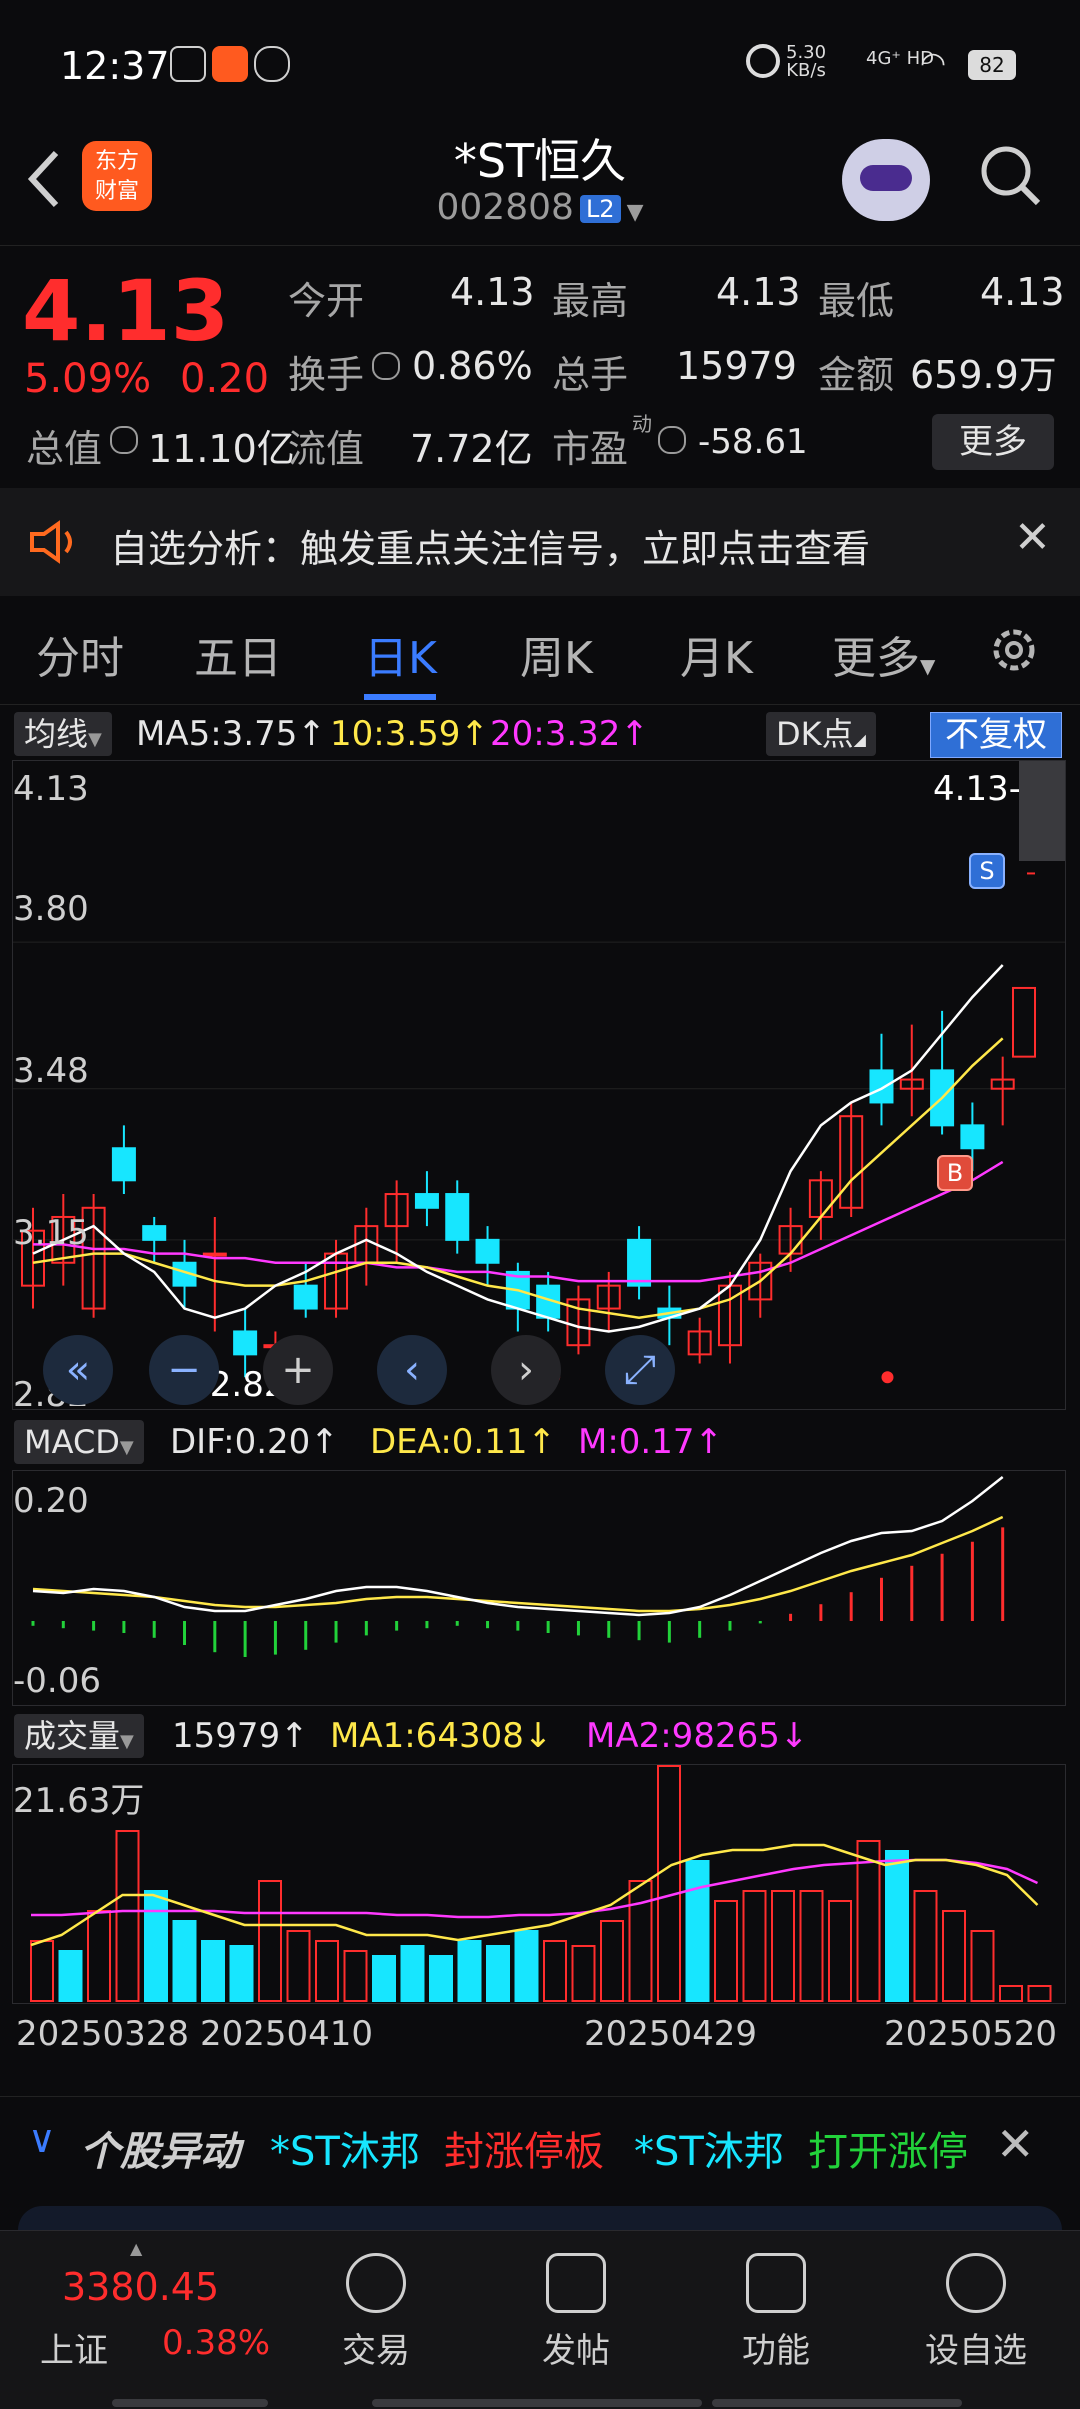 Image resolution: width=1080 pixels, height=2409 pixels. Describe the element at coordinates (471, 449) in the screenshot. I see `float-cap-value: 7.72亿` at that location.